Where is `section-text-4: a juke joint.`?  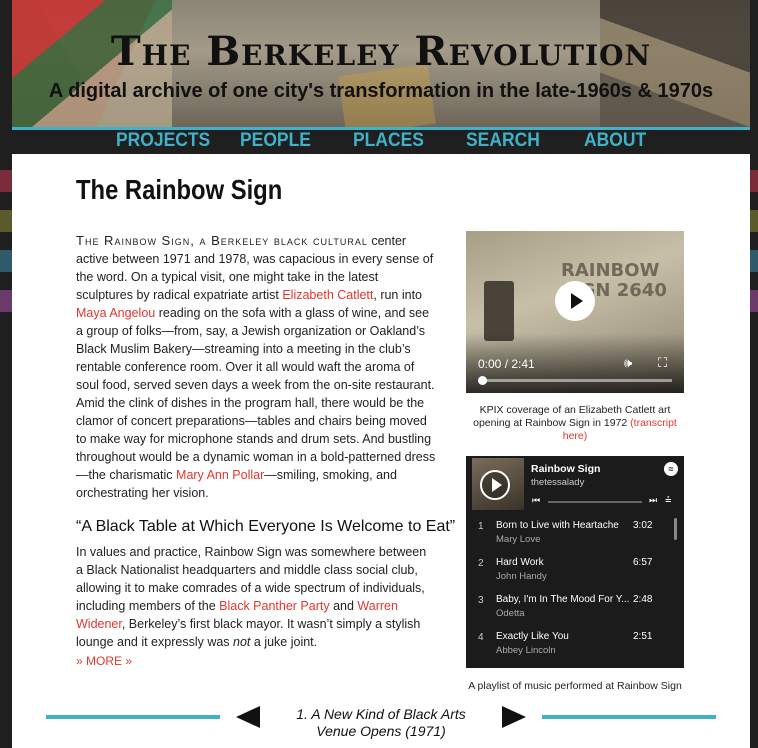
section-text-4: a juke joint. is located at coordinates (284, 642).